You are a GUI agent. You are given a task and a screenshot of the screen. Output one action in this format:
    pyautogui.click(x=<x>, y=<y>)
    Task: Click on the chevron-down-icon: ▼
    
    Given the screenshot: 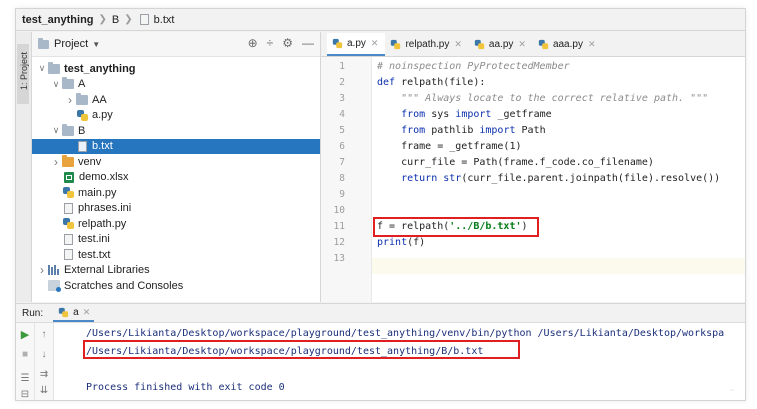 What is the action you would take?
    pyautogui.click(x=96, y=44)
    